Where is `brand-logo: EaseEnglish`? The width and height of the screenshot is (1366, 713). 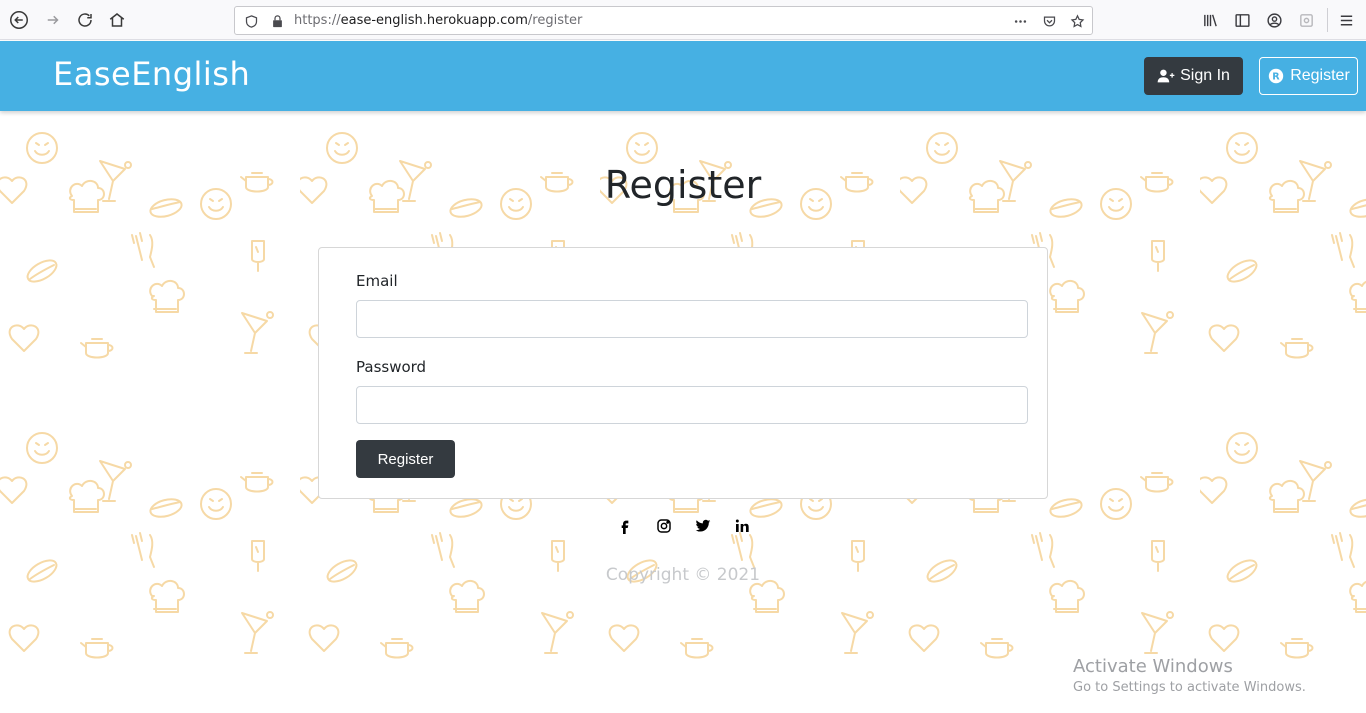
brand-logo: EaseEnglish is located at coordinates (151, 74).